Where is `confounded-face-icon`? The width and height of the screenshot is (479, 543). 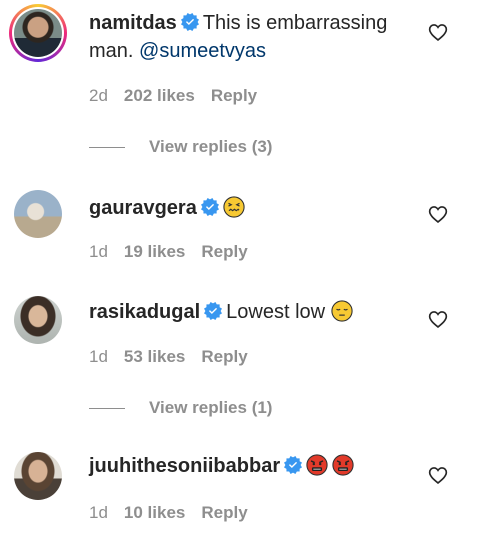
confounded-face-icon is located at coordinates (234, 207).